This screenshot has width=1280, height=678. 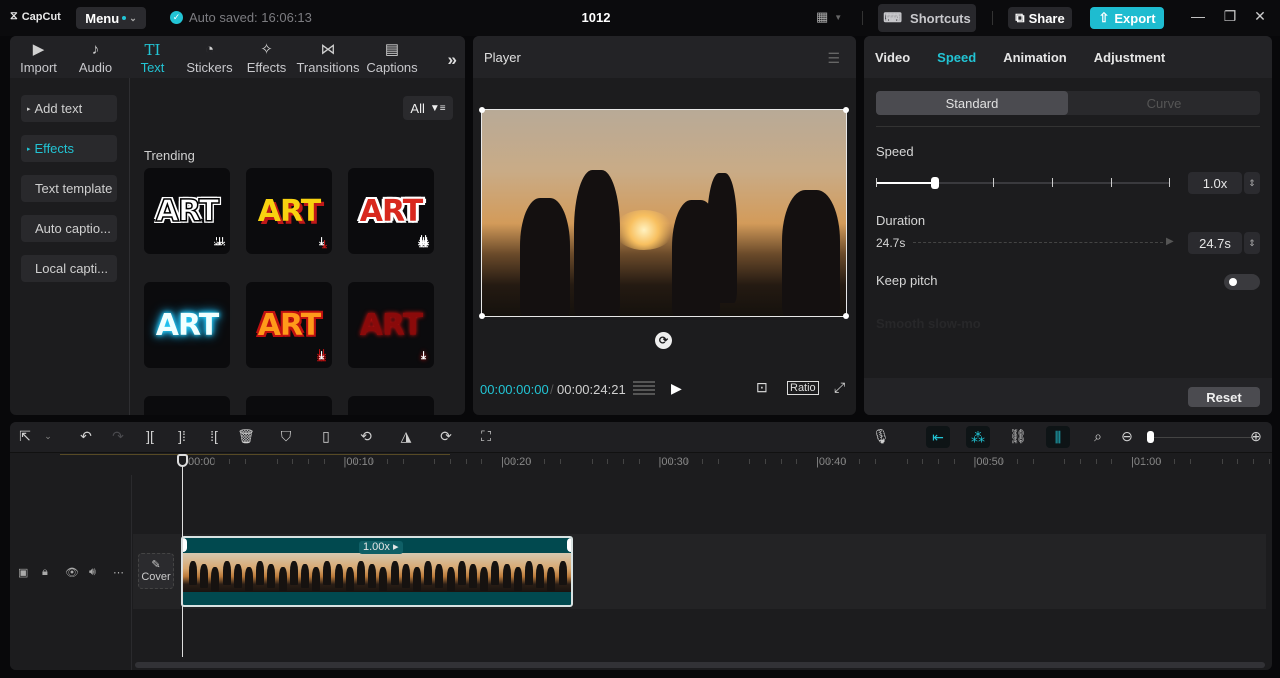 What do you see at coordinates (286, 436) in the screenshot?
I see `marker-icon: ⛉` at bounding box center [286, 436].